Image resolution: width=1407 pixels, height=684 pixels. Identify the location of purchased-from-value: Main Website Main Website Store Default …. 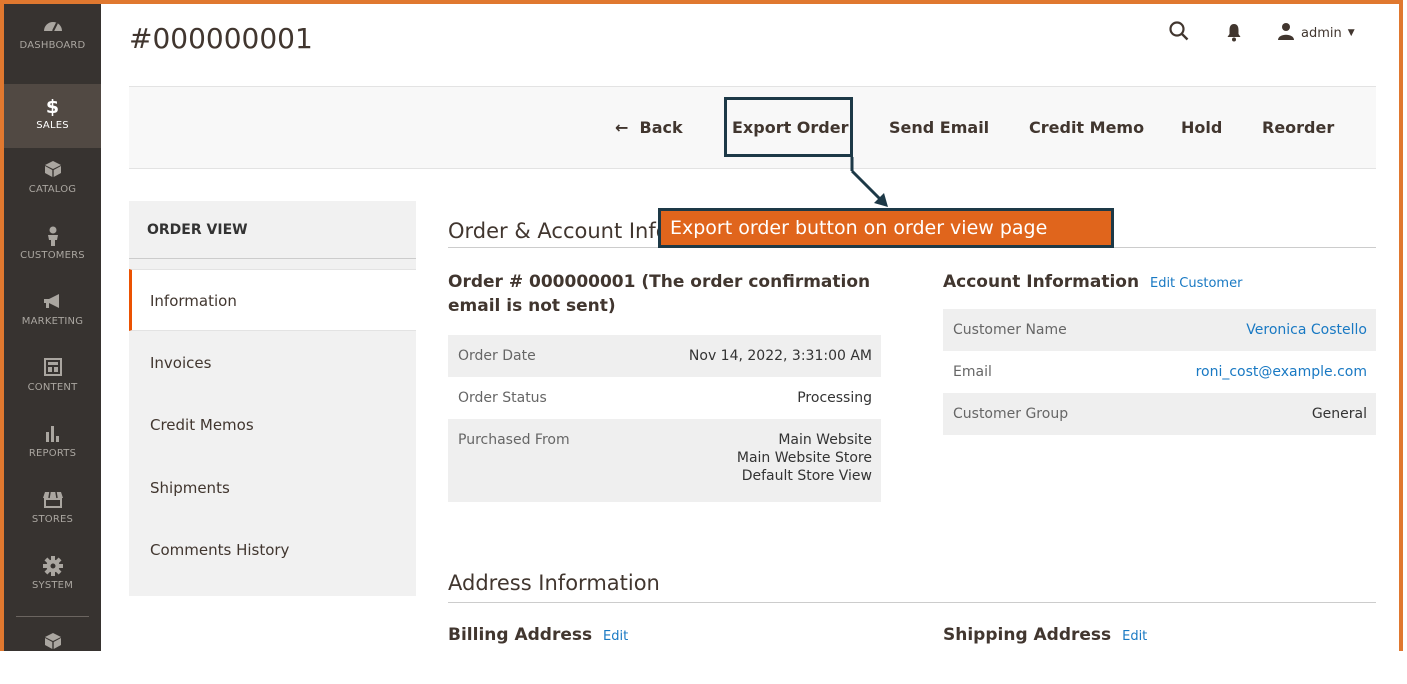
(804, 458).